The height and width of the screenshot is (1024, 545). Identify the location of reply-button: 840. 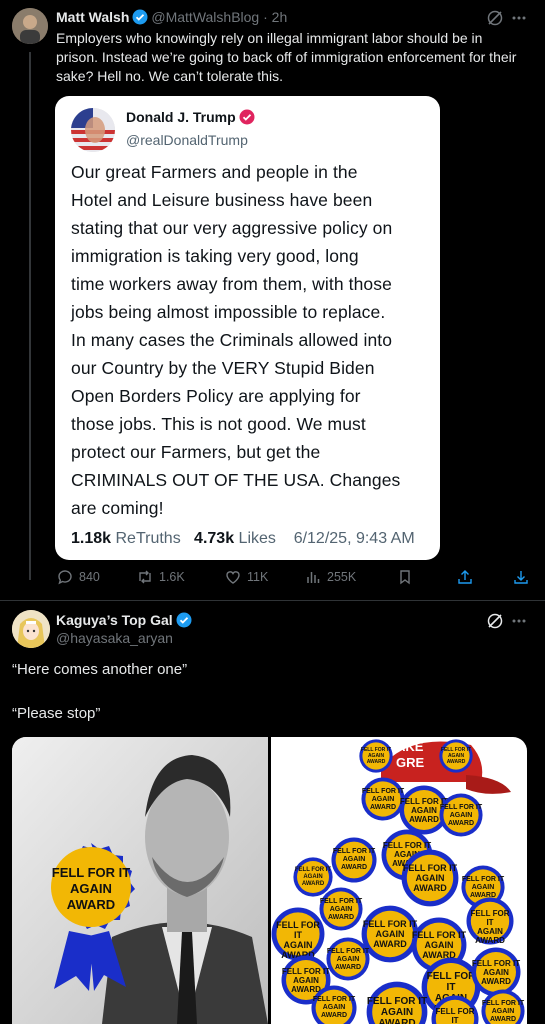
(78, 577).